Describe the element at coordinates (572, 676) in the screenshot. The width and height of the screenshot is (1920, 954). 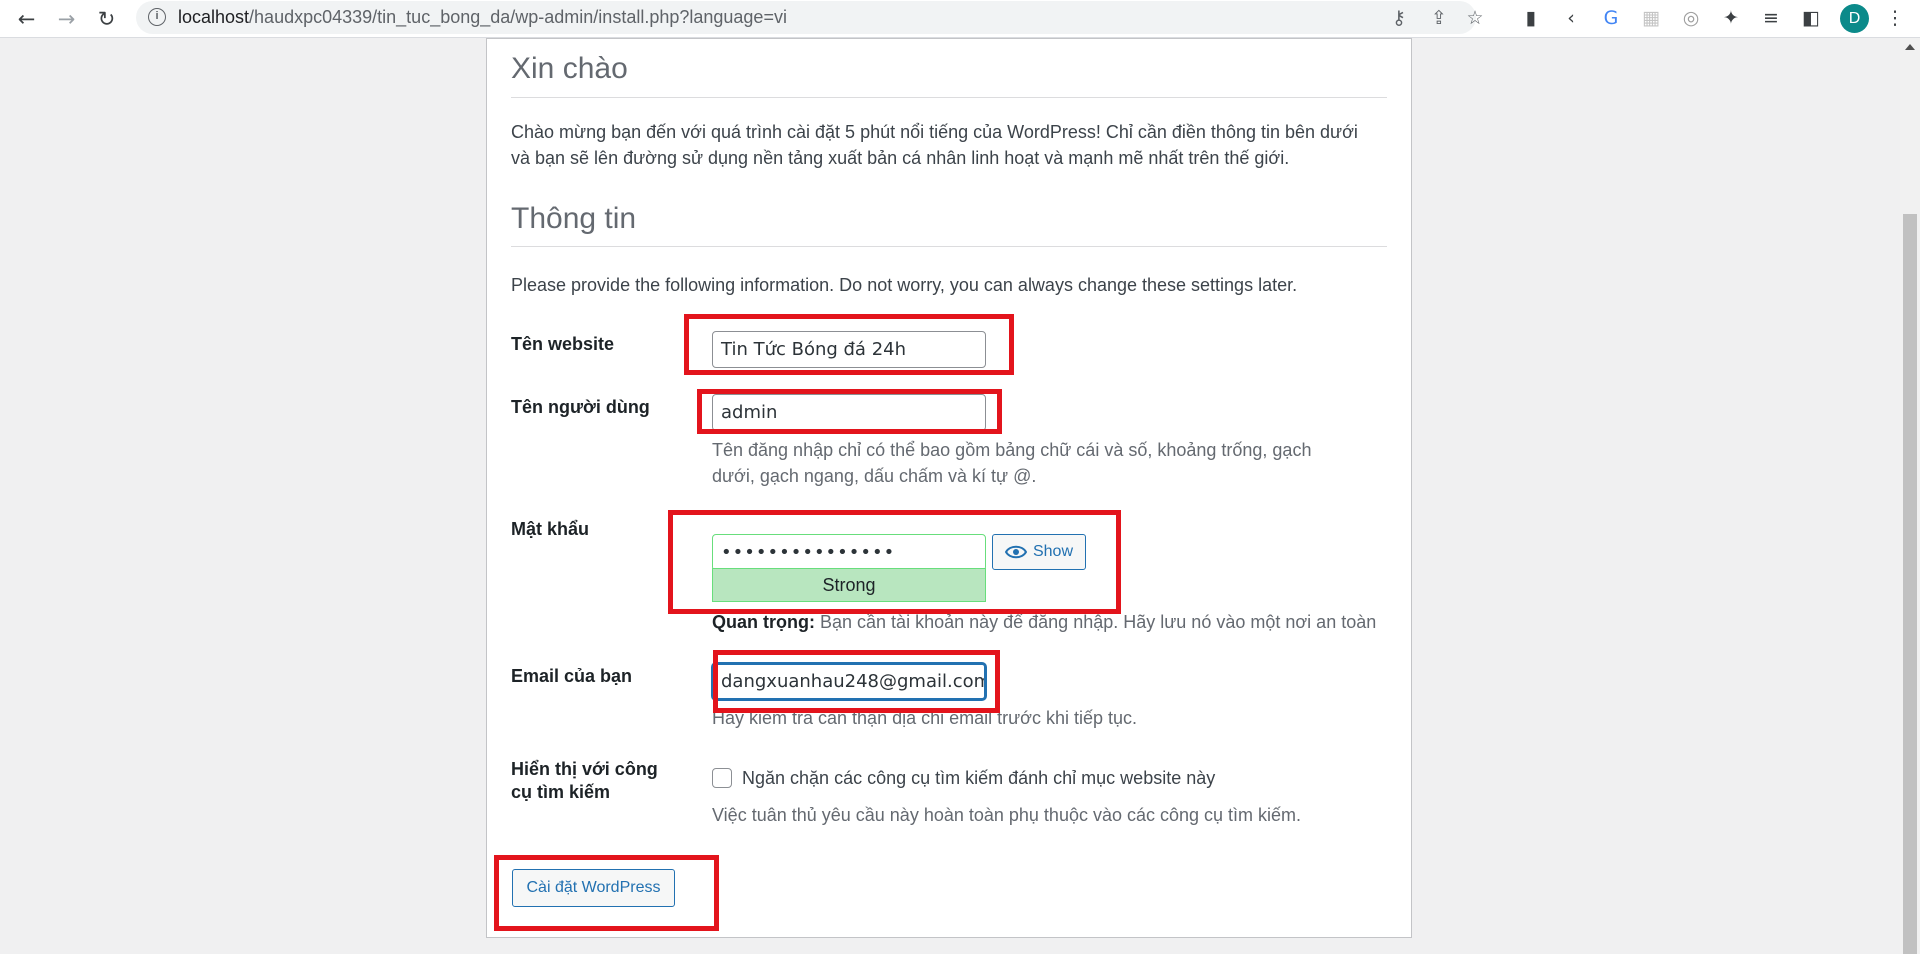
I see `email-label: Email của bạn` at that location.